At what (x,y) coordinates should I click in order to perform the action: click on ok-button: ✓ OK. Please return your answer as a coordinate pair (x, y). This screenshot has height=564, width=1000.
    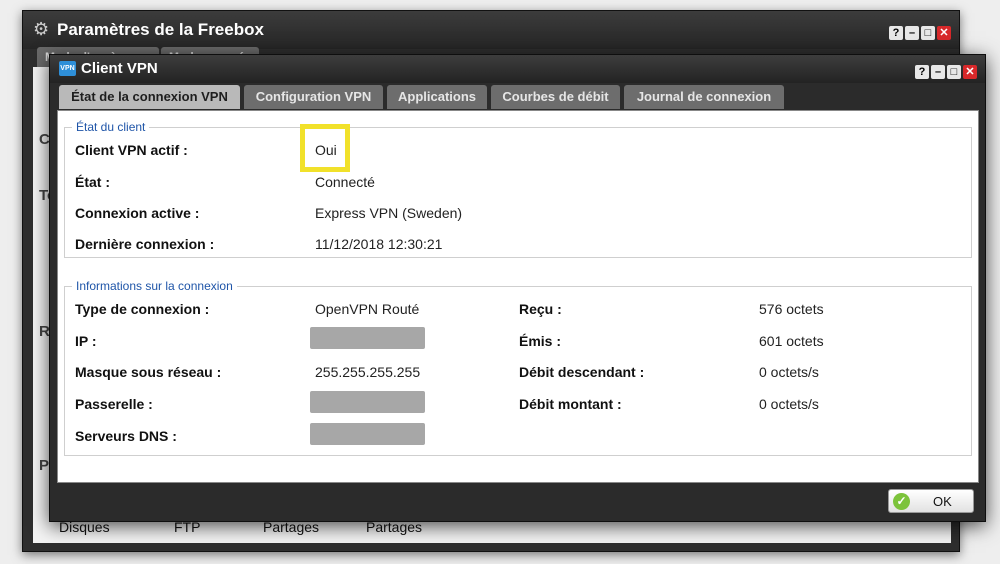
    Looking at the image, I should click on (931, 501).